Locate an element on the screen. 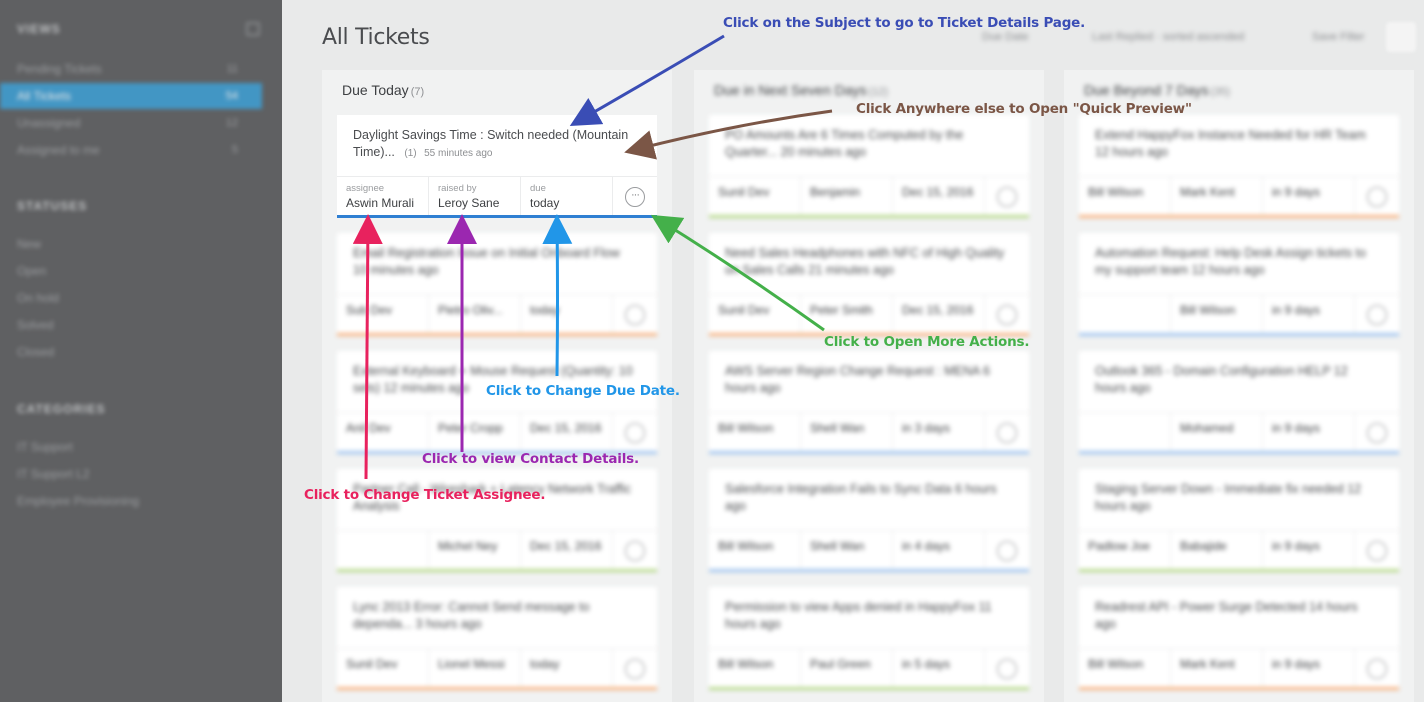  raised-by-value: Peter Smith is located at coordinates (848, 310).